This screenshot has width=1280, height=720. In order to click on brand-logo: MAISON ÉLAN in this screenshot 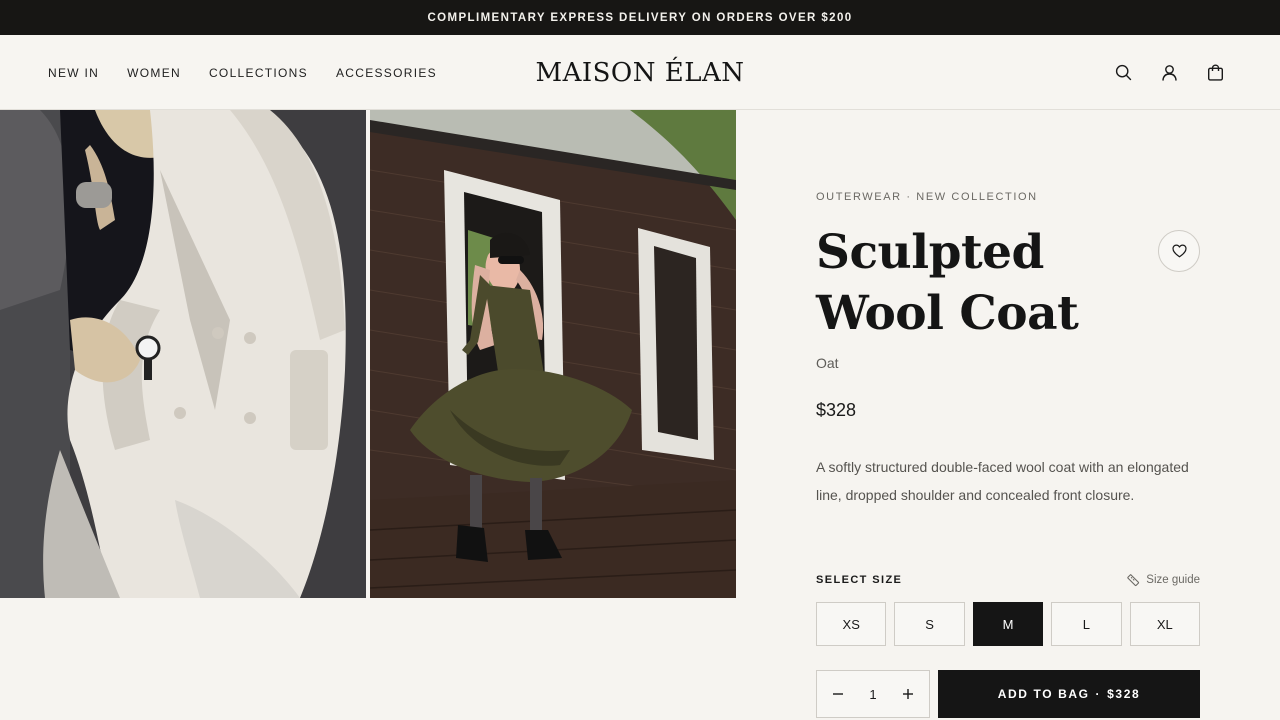, I will do `click(639, 73)`.